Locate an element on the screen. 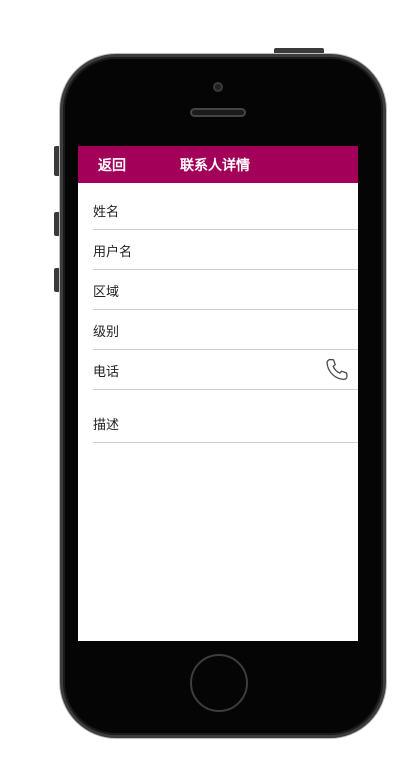  field-label: 区域 is located at coordinates (106, 292).